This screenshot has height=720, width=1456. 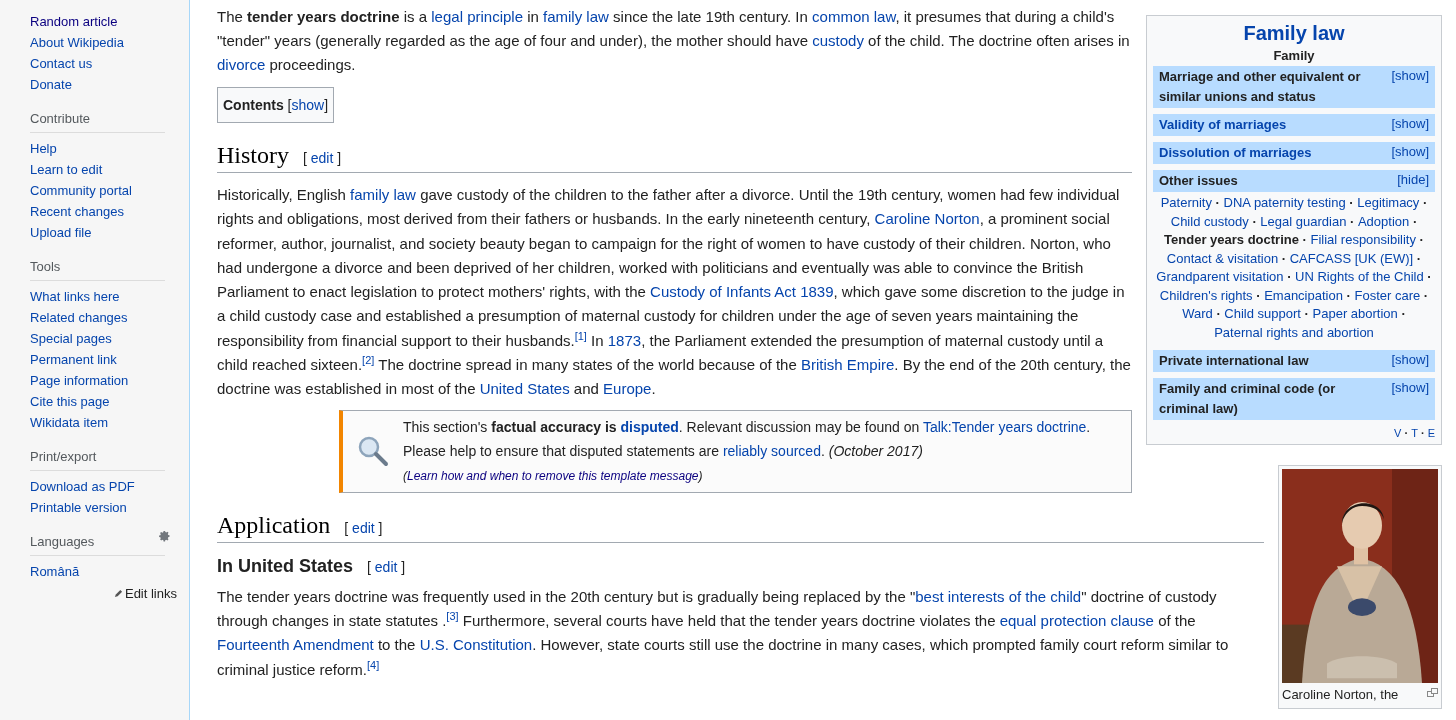 What do you see at coordinates (1223, 125) in the screenshot?
I see `group-title: Validity of marriages` at bounding box center [1223, 125].